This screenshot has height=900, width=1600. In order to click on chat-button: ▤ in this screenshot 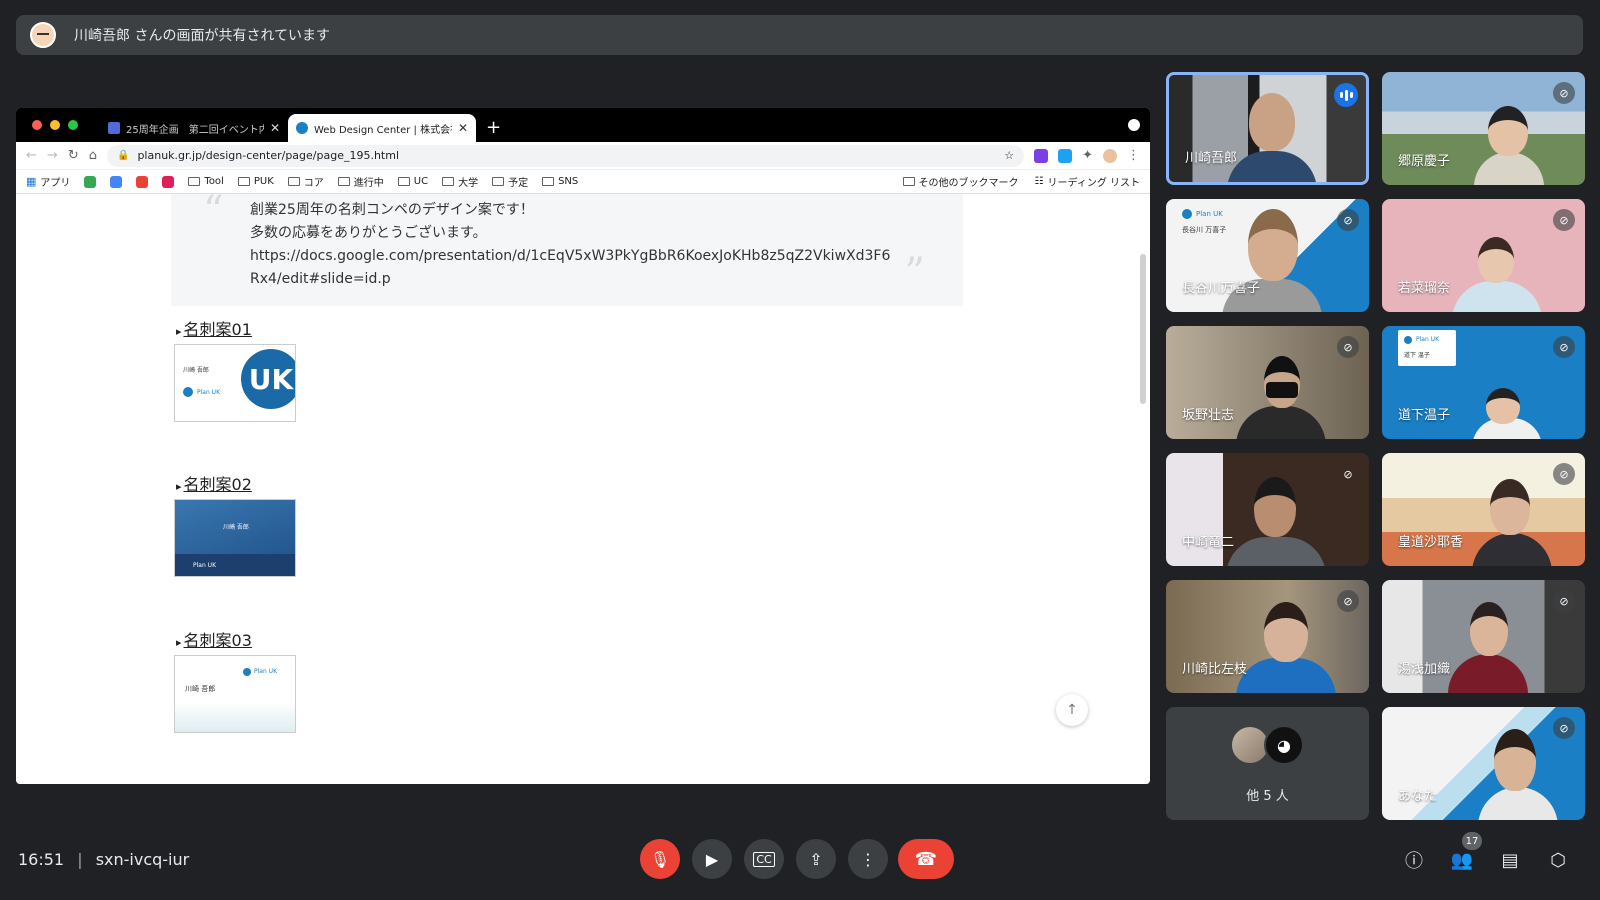, I will do `click(1510, 860)`.